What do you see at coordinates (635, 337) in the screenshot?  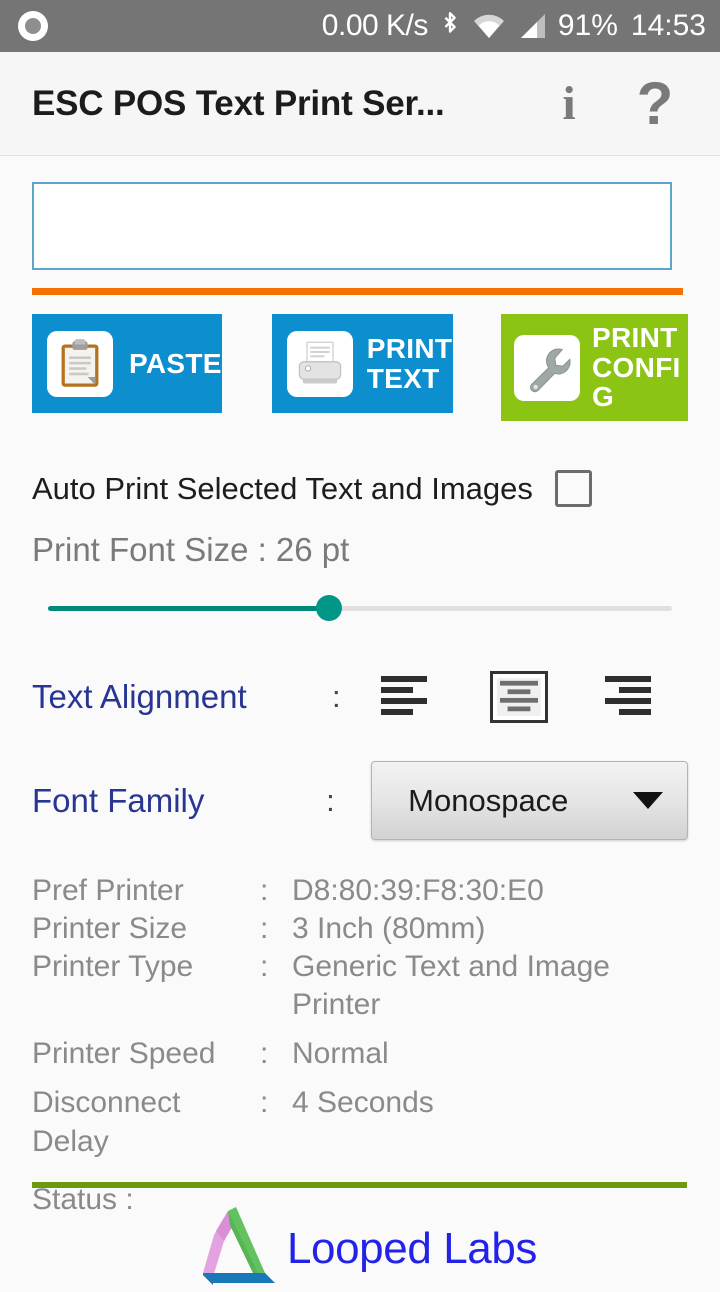 I see `print-config-label-line1: PRINT` at bounding box center [635, 337].